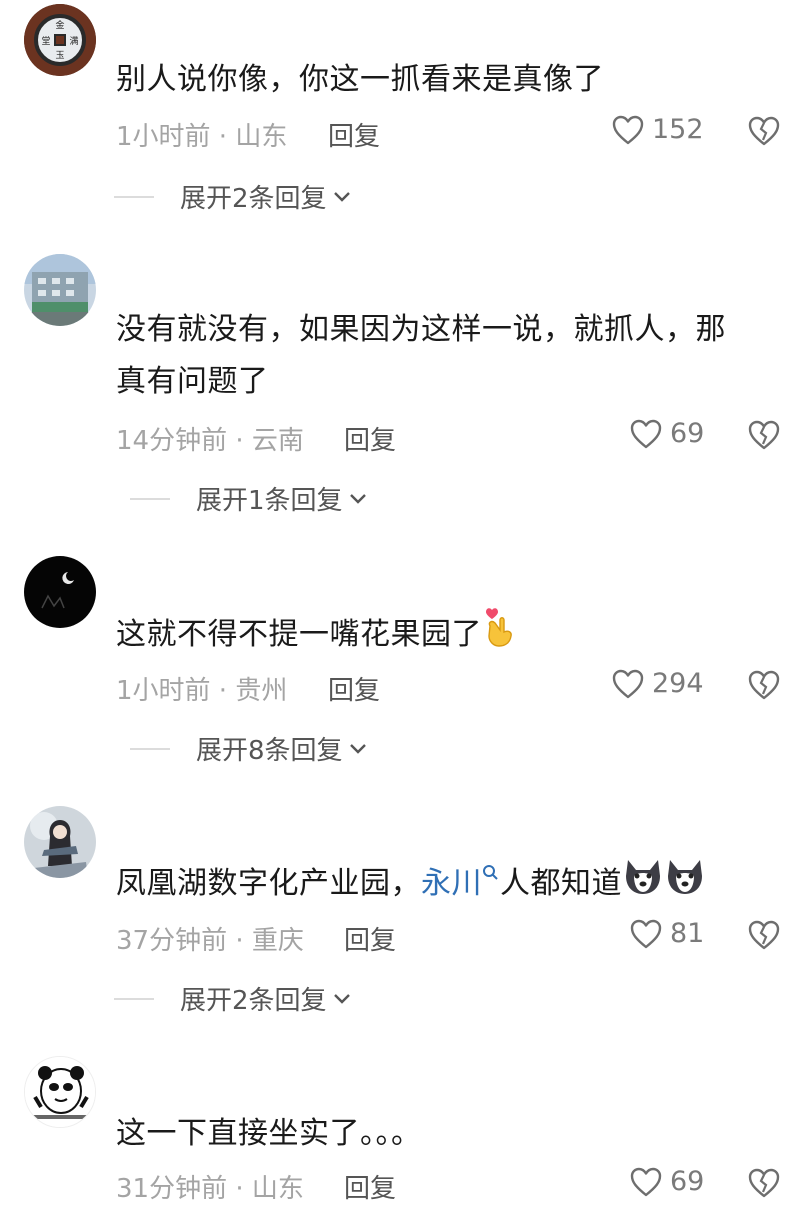 This screenshot has width=808, height=1205. What do you see at coordinates (678, 683) in the screenshot?
I see `like-count: 294` at bounding box center [678, 683].